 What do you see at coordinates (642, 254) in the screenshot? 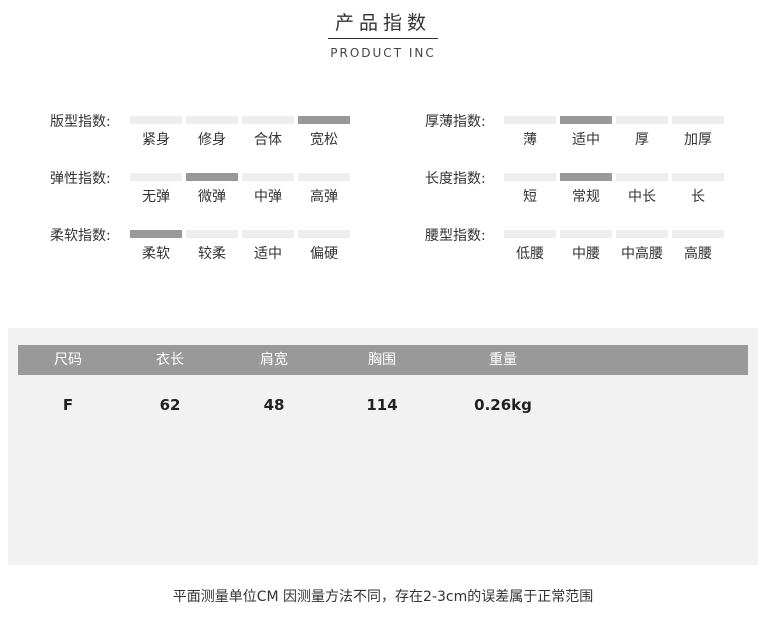
I see `index-option-label: 中高腰` at bounding box center [642, 254].